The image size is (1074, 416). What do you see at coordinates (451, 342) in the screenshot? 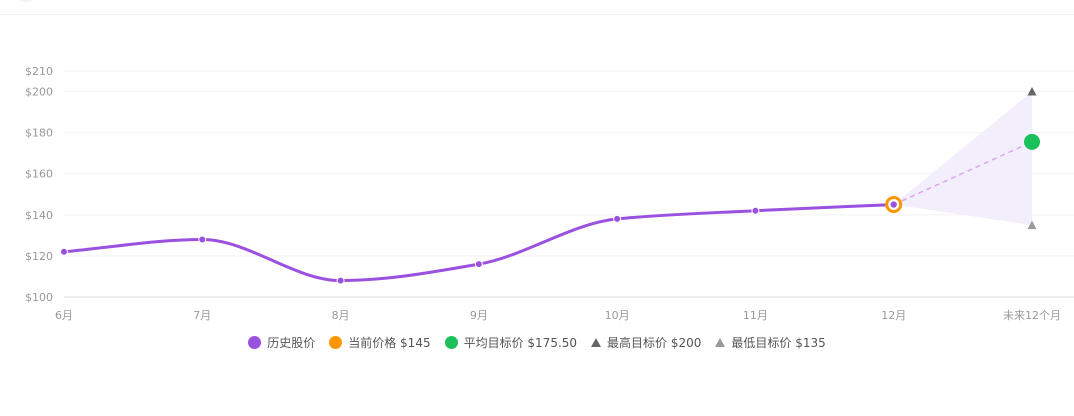
I see `average-swatch-icon` at bounding box center [451, 342].